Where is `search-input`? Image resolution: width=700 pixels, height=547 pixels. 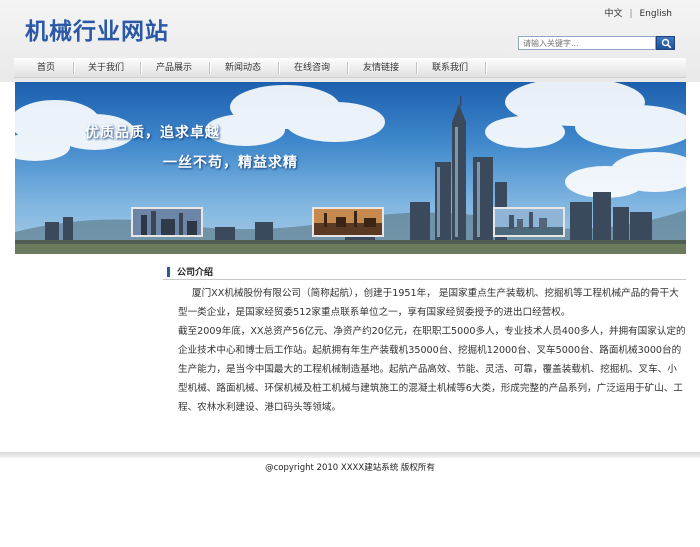 search-input is located at coordinates (587, 43).